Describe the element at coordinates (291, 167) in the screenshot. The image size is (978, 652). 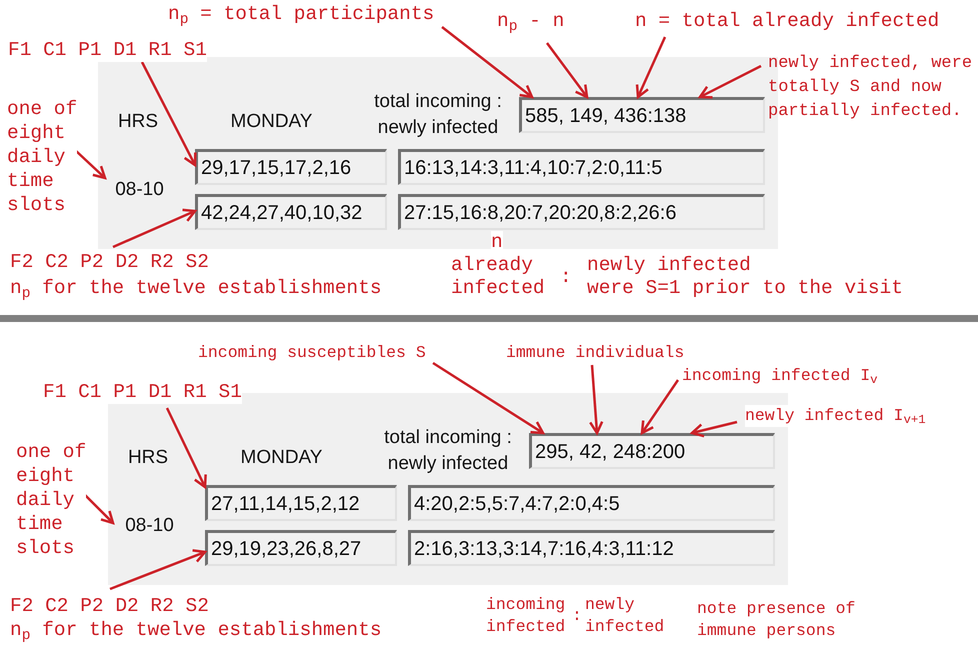
I see `participants-field: 29,17,15,17,2,16` at that location.